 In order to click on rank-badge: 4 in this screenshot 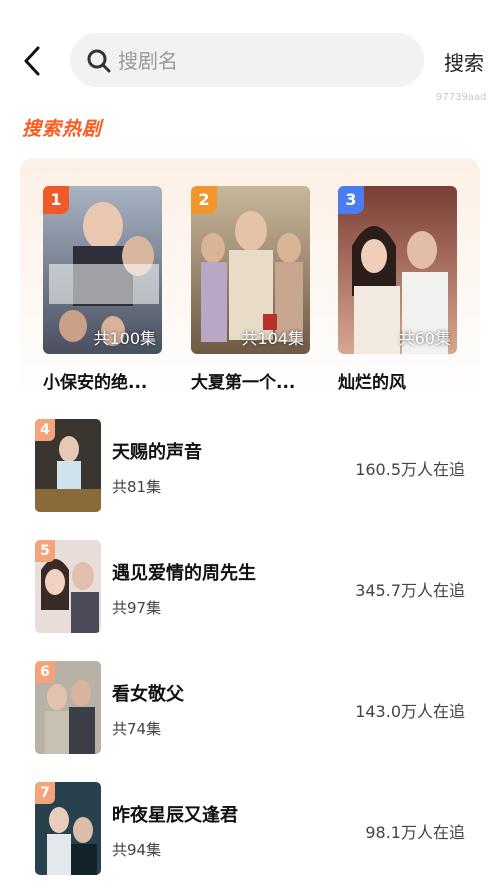, I will do `click(45, 430)`.